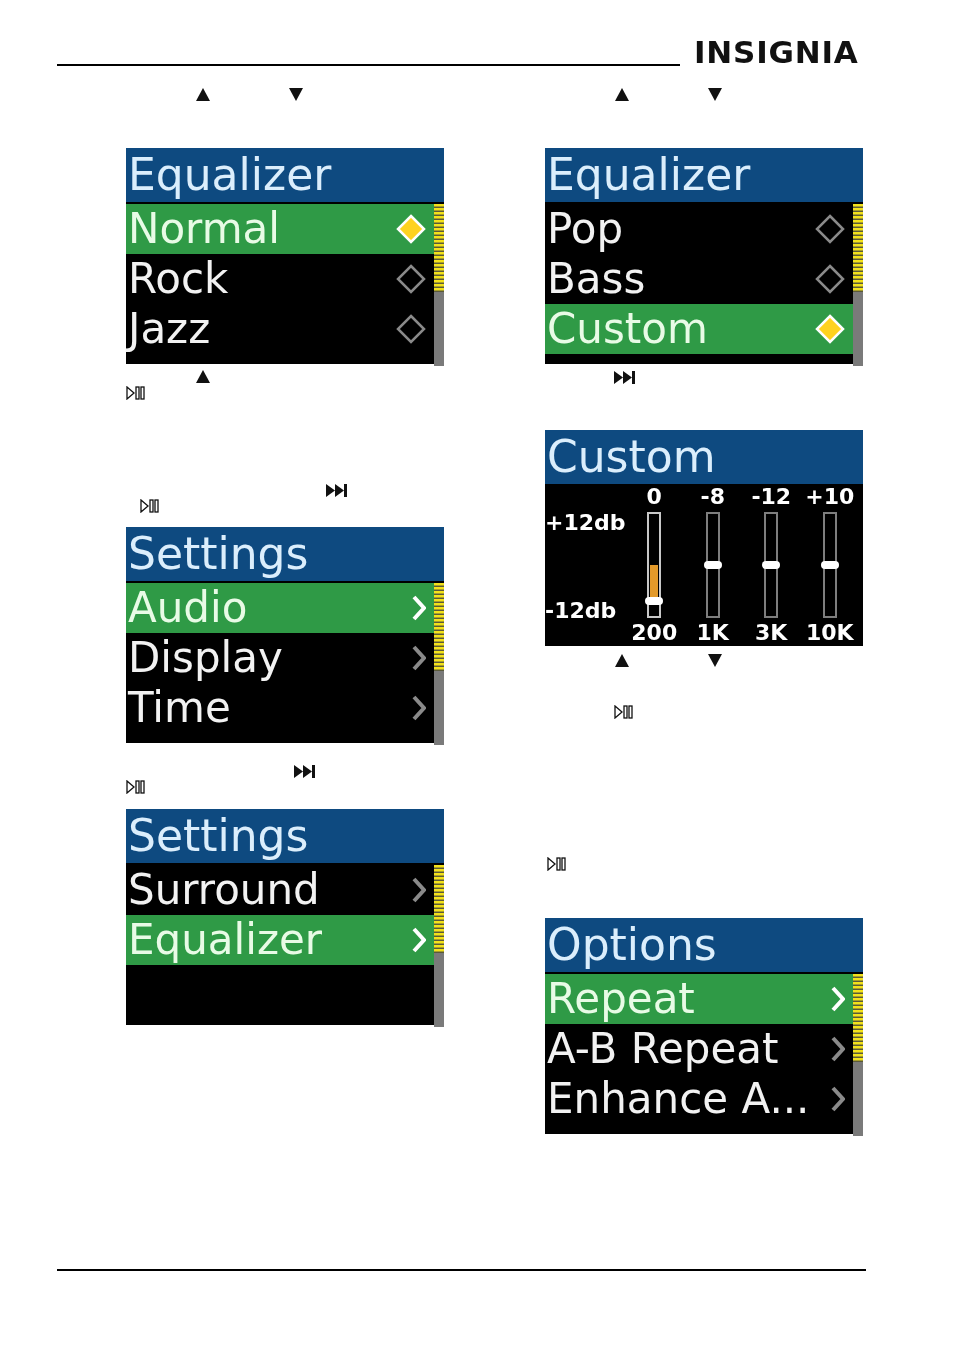 This screenshot has height=1351, width=954. Describe the element at coordinates (771, 497) in the screenshot. I see `band-value: -12` at that location.